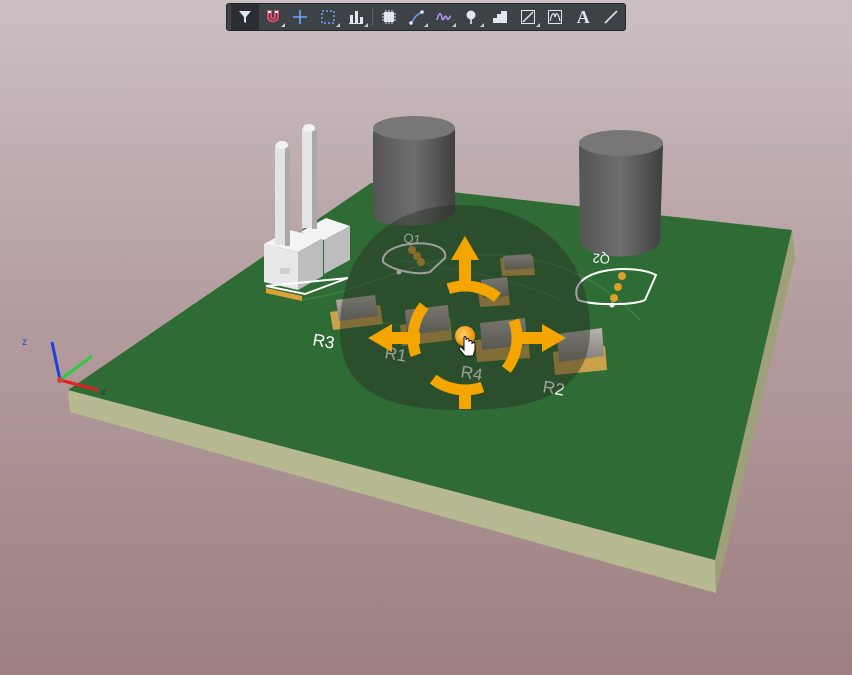  I want to click on text-button: A, so click(583, 17).